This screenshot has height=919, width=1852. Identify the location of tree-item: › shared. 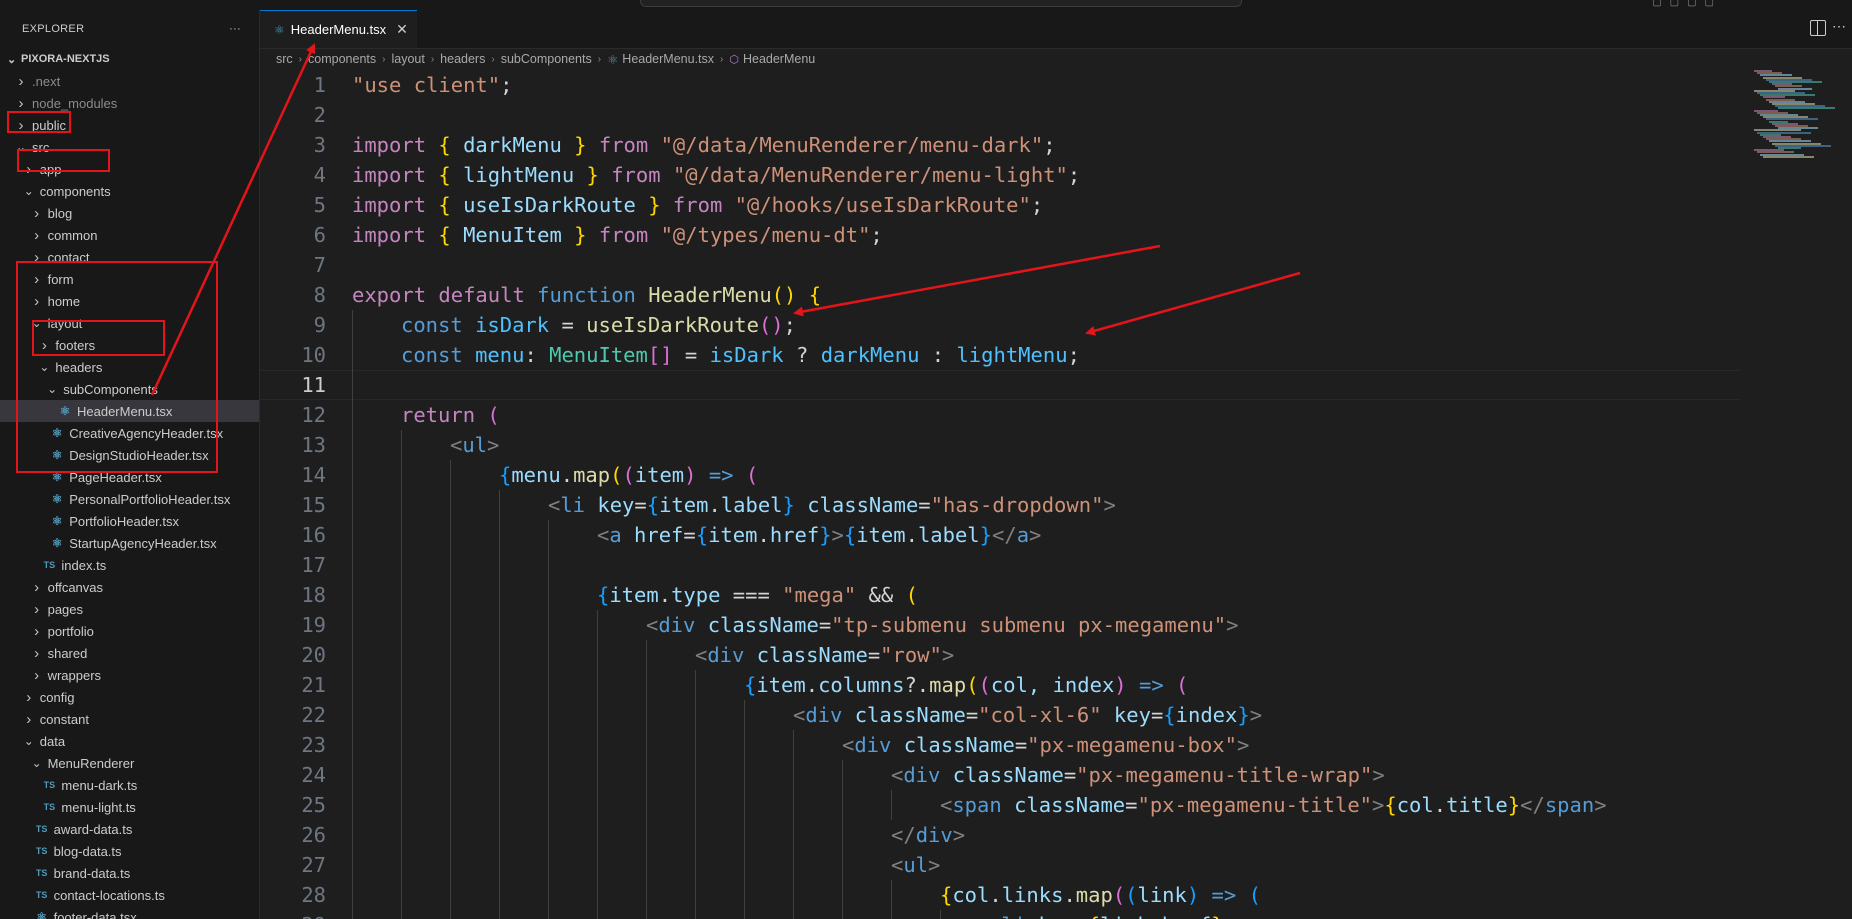
(129, 653).